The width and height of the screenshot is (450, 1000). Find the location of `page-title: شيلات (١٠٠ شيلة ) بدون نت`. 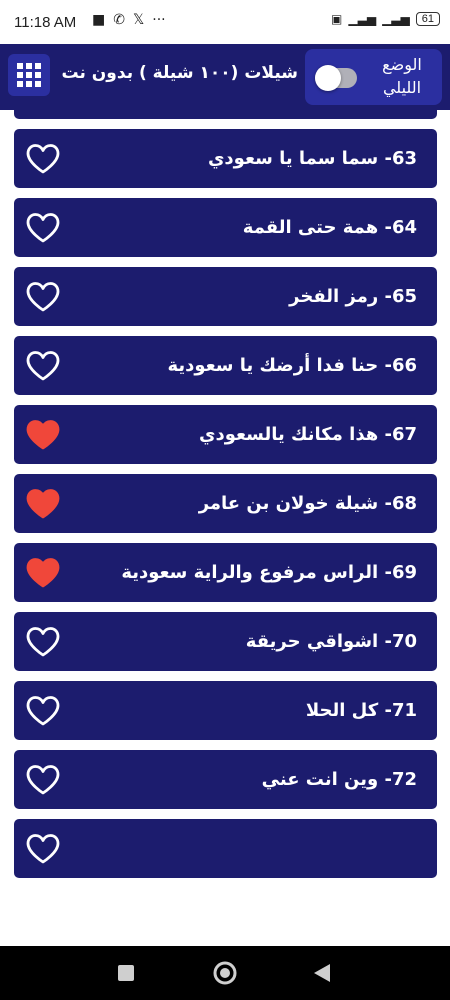

page-title: شيلات (١٠٠ شيلة ) بدون نت is located at coordinates (180, 73).